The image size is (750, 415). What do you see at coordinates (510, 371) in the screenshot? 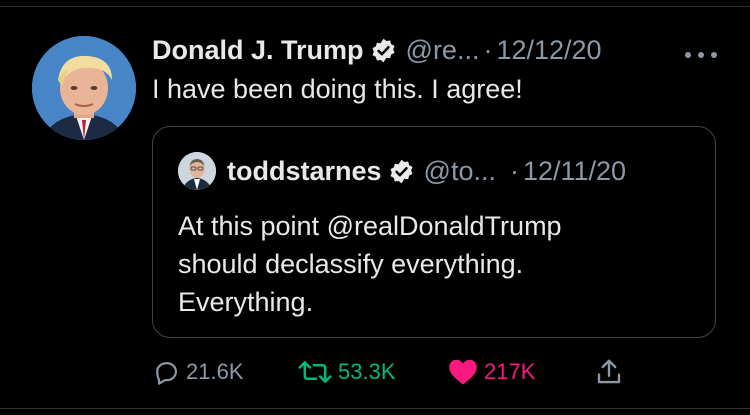
I see `like-count: 217K` at bounding box center [510, 371].